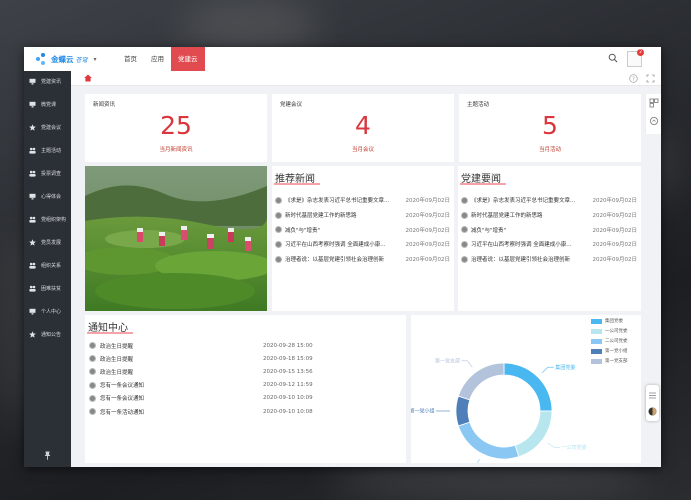 This screenshot has width=691, height=500. I want to click on sidebar-item-org-structure: 党组织架构, so click(47, 219).